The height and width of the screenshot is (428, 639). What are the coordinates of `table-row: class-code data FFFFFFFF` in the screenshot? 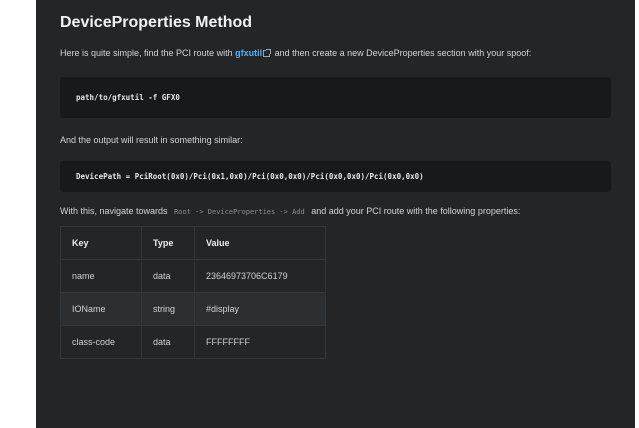 It's located at (193, 342).